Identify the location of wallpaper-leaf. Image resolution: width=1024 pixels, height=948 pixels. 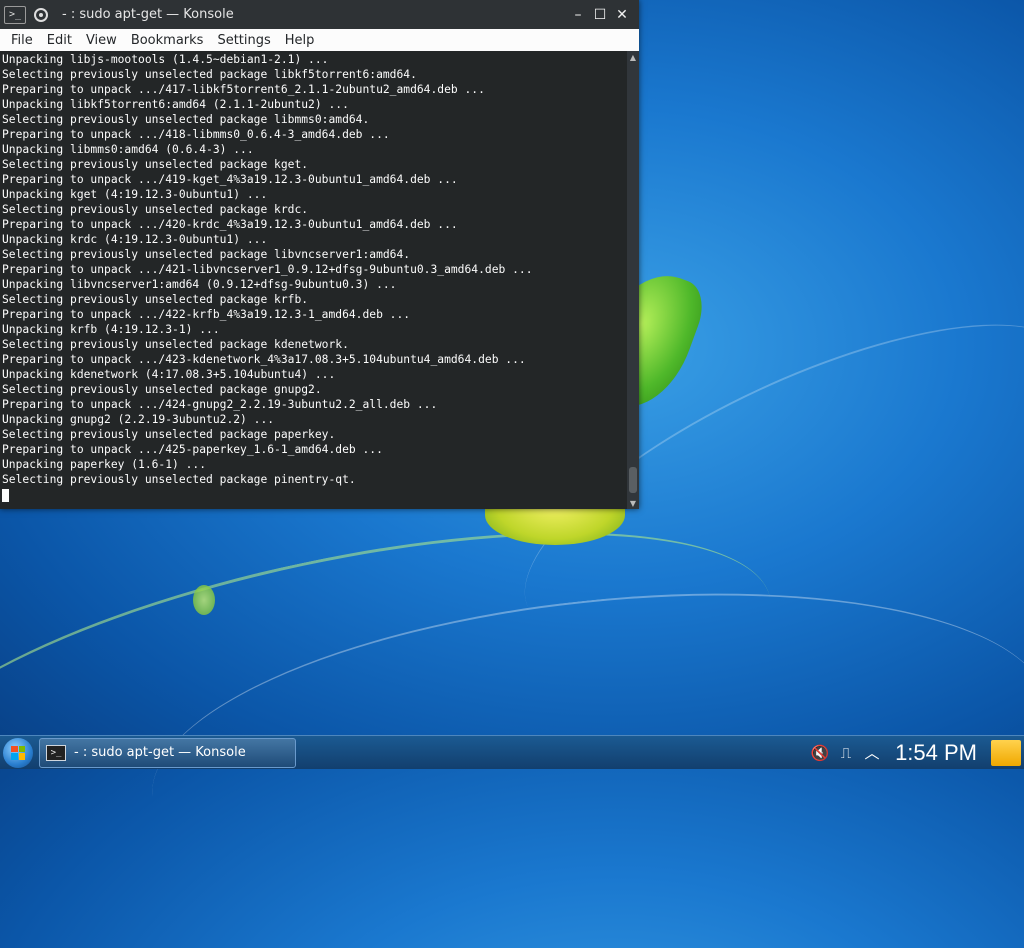
(204, 600).